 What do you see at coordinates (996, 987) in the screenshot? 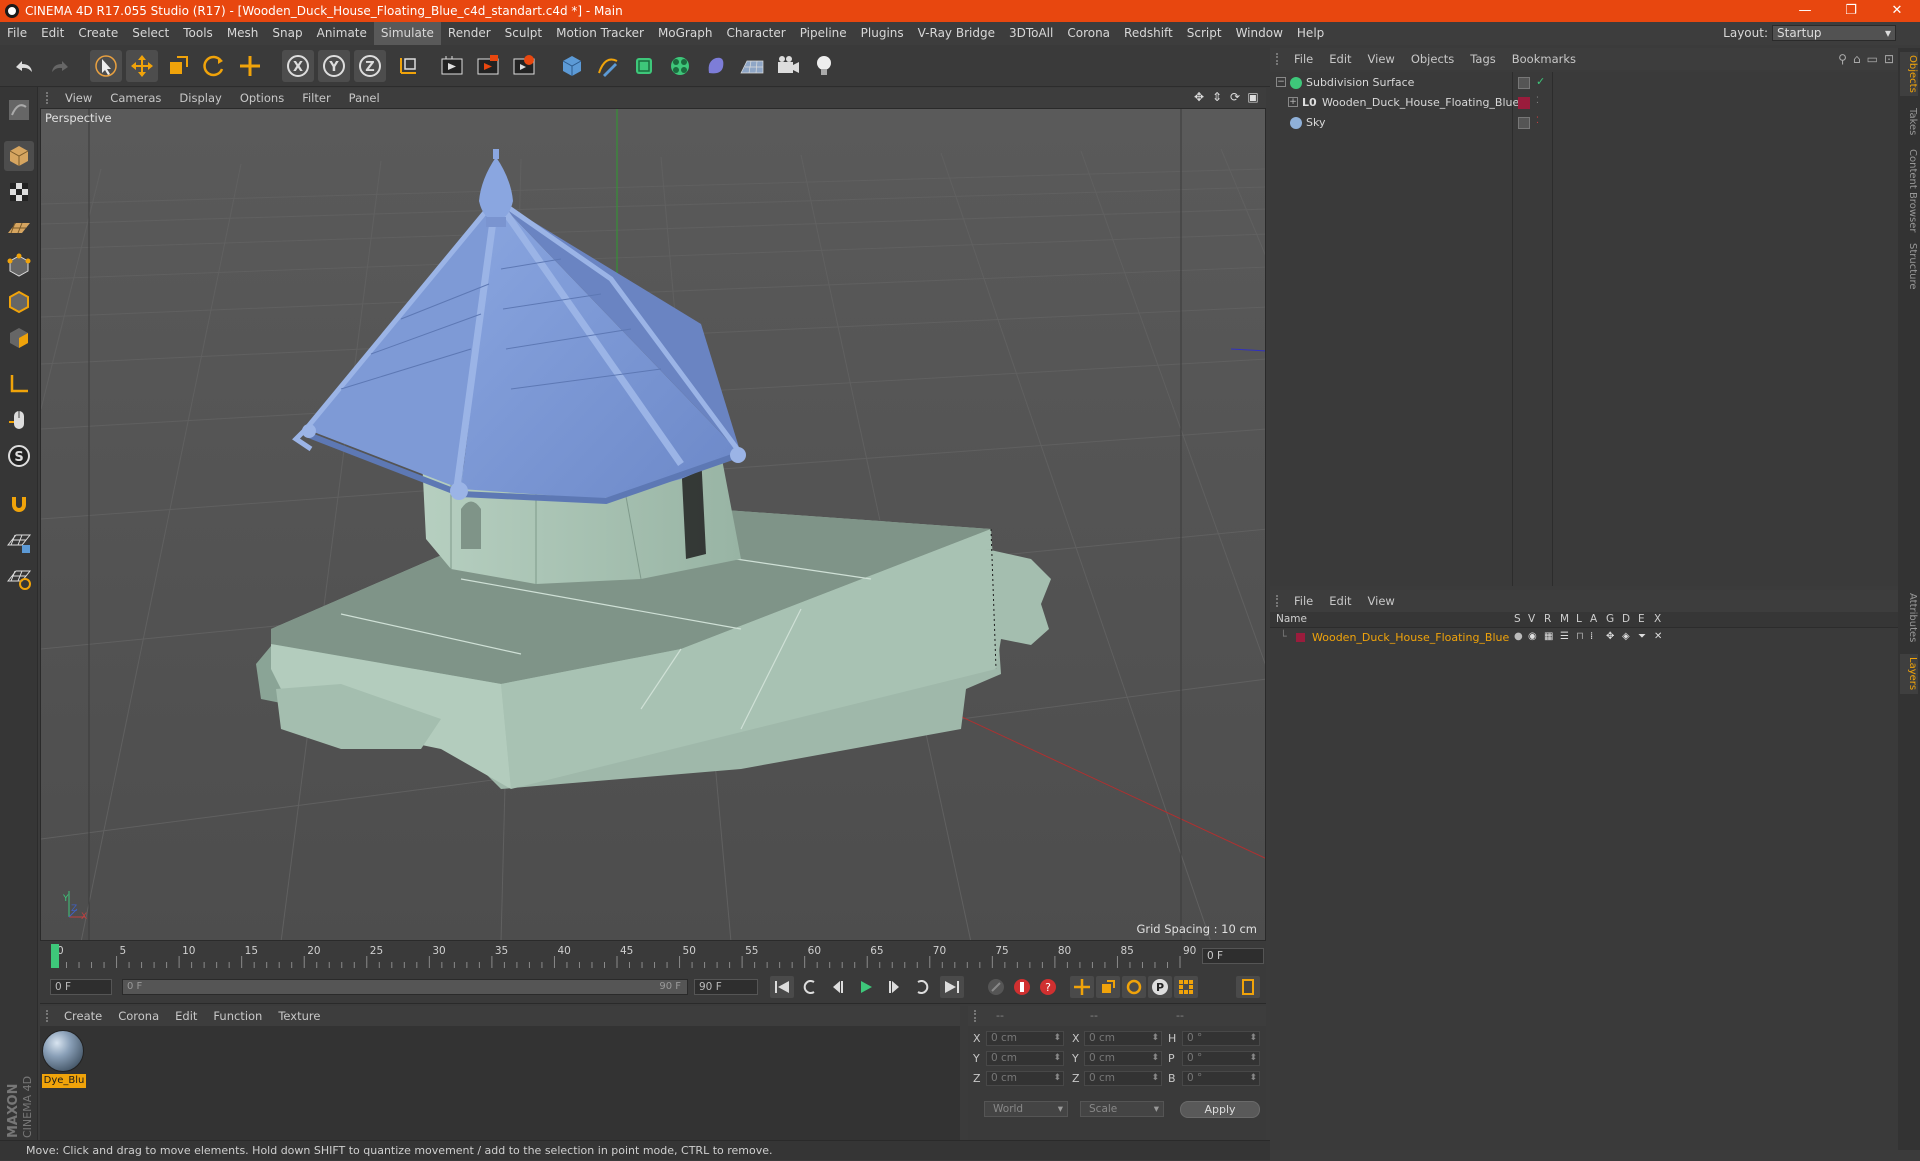
I see `record-keys-icon` at bounding box center [996, 987].